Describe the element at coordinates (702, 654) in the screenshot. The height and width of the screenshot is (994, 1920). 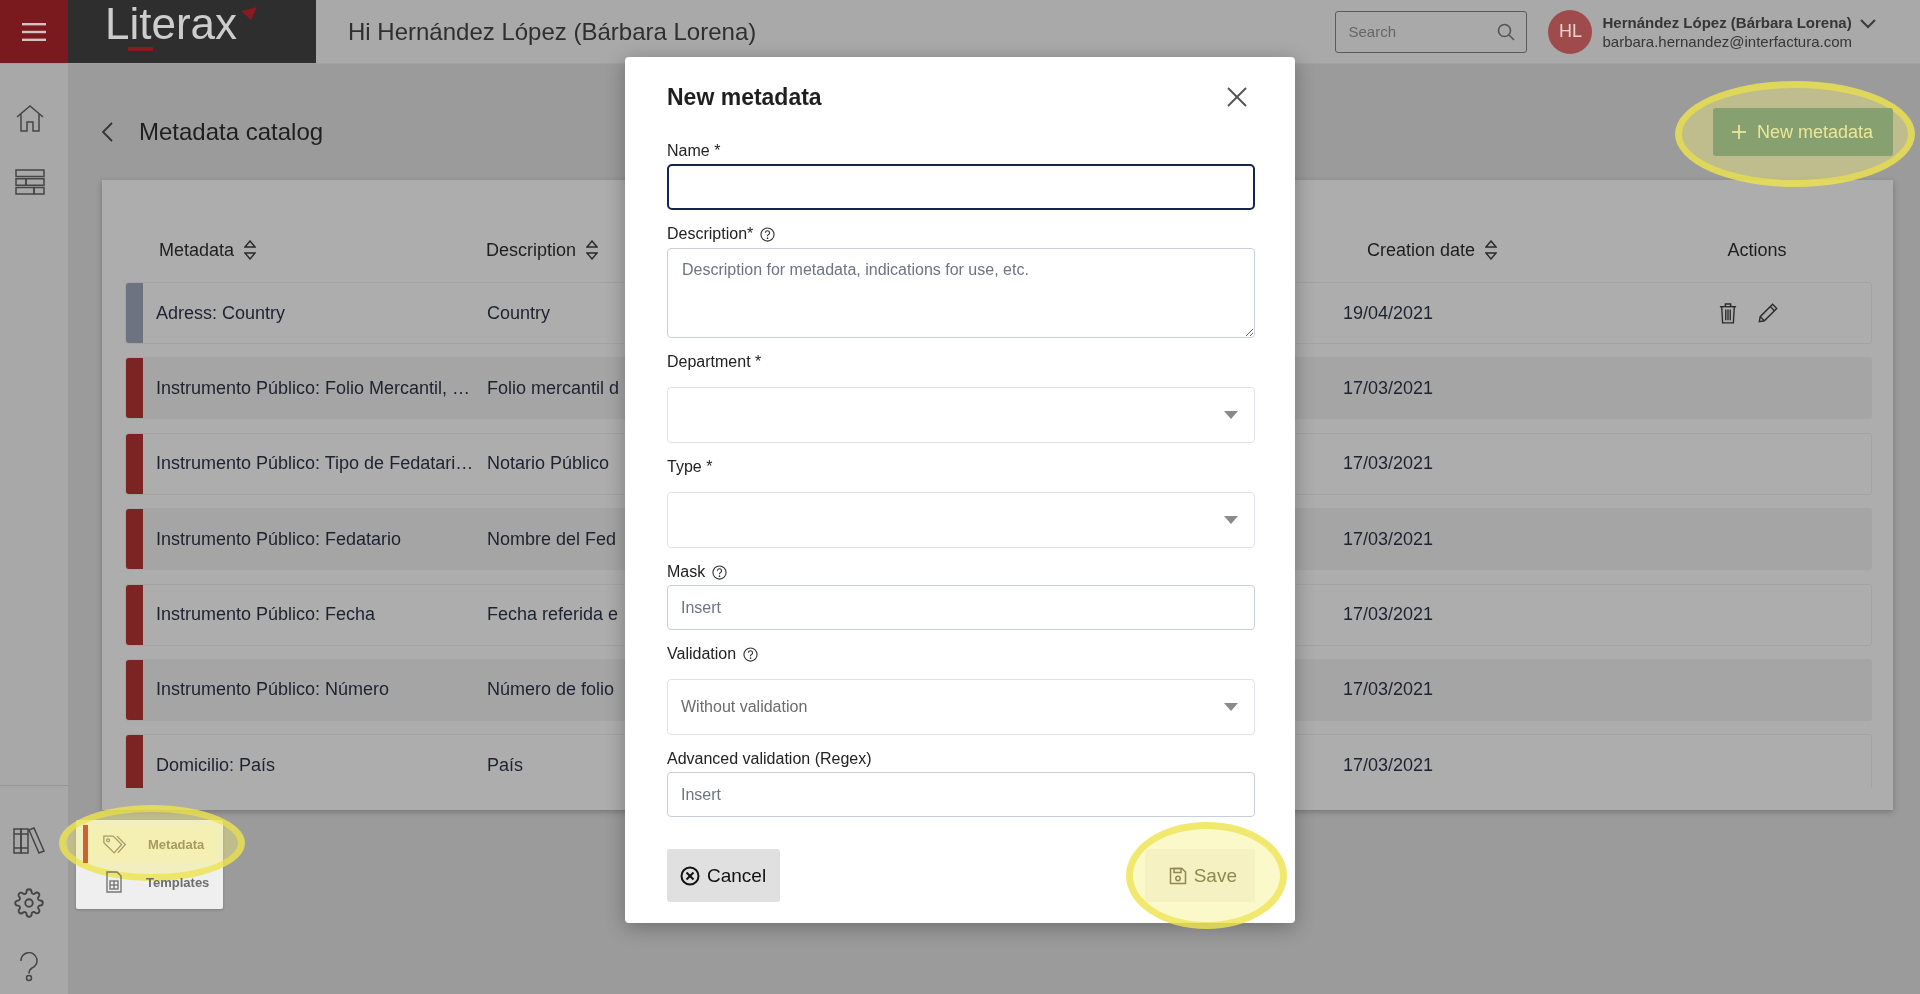
I see `field-label: Validation` at that location.